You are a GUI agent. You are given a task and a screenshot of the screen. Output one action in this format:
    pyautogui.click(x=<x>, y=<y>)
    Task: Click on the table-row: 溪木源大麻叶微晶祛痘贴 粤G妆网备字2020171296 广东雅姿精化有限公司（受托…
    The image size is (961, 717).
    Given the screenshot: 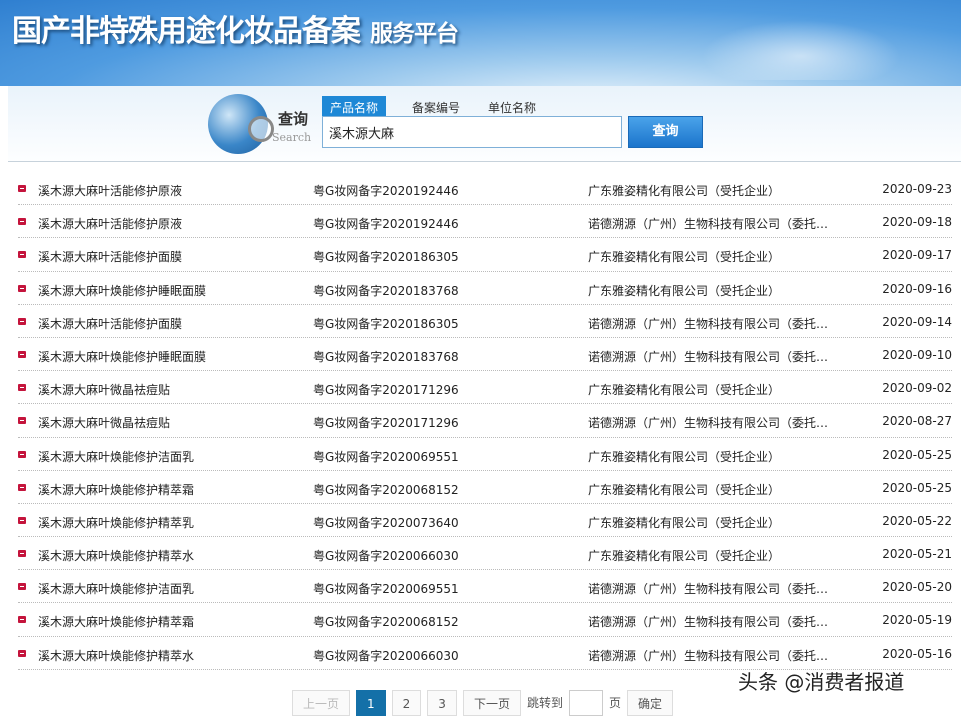 What is the action you would take?
    pyautogui.click(x=485, y=388)
    